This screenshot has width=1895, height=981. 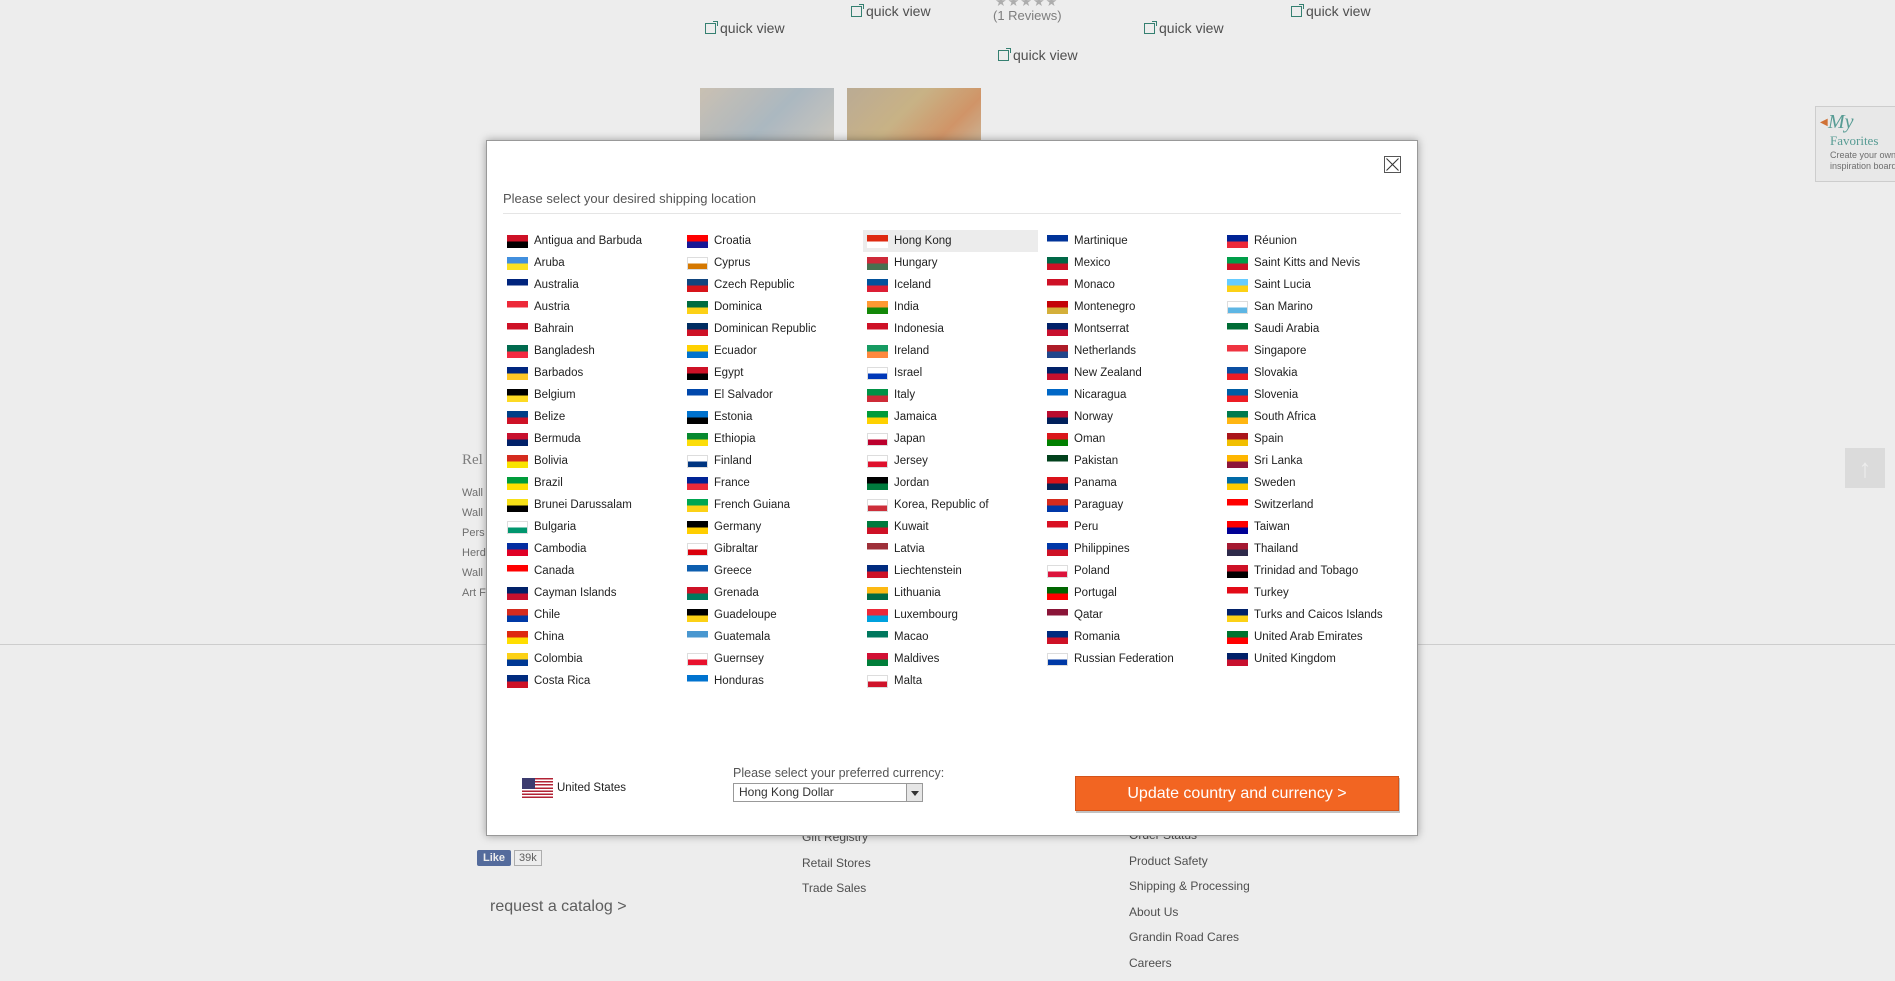 What do you see at coordinates (770, 549) in the screenshot?
I see `country-option: Gibraltar` at bounding box center [770, 549].